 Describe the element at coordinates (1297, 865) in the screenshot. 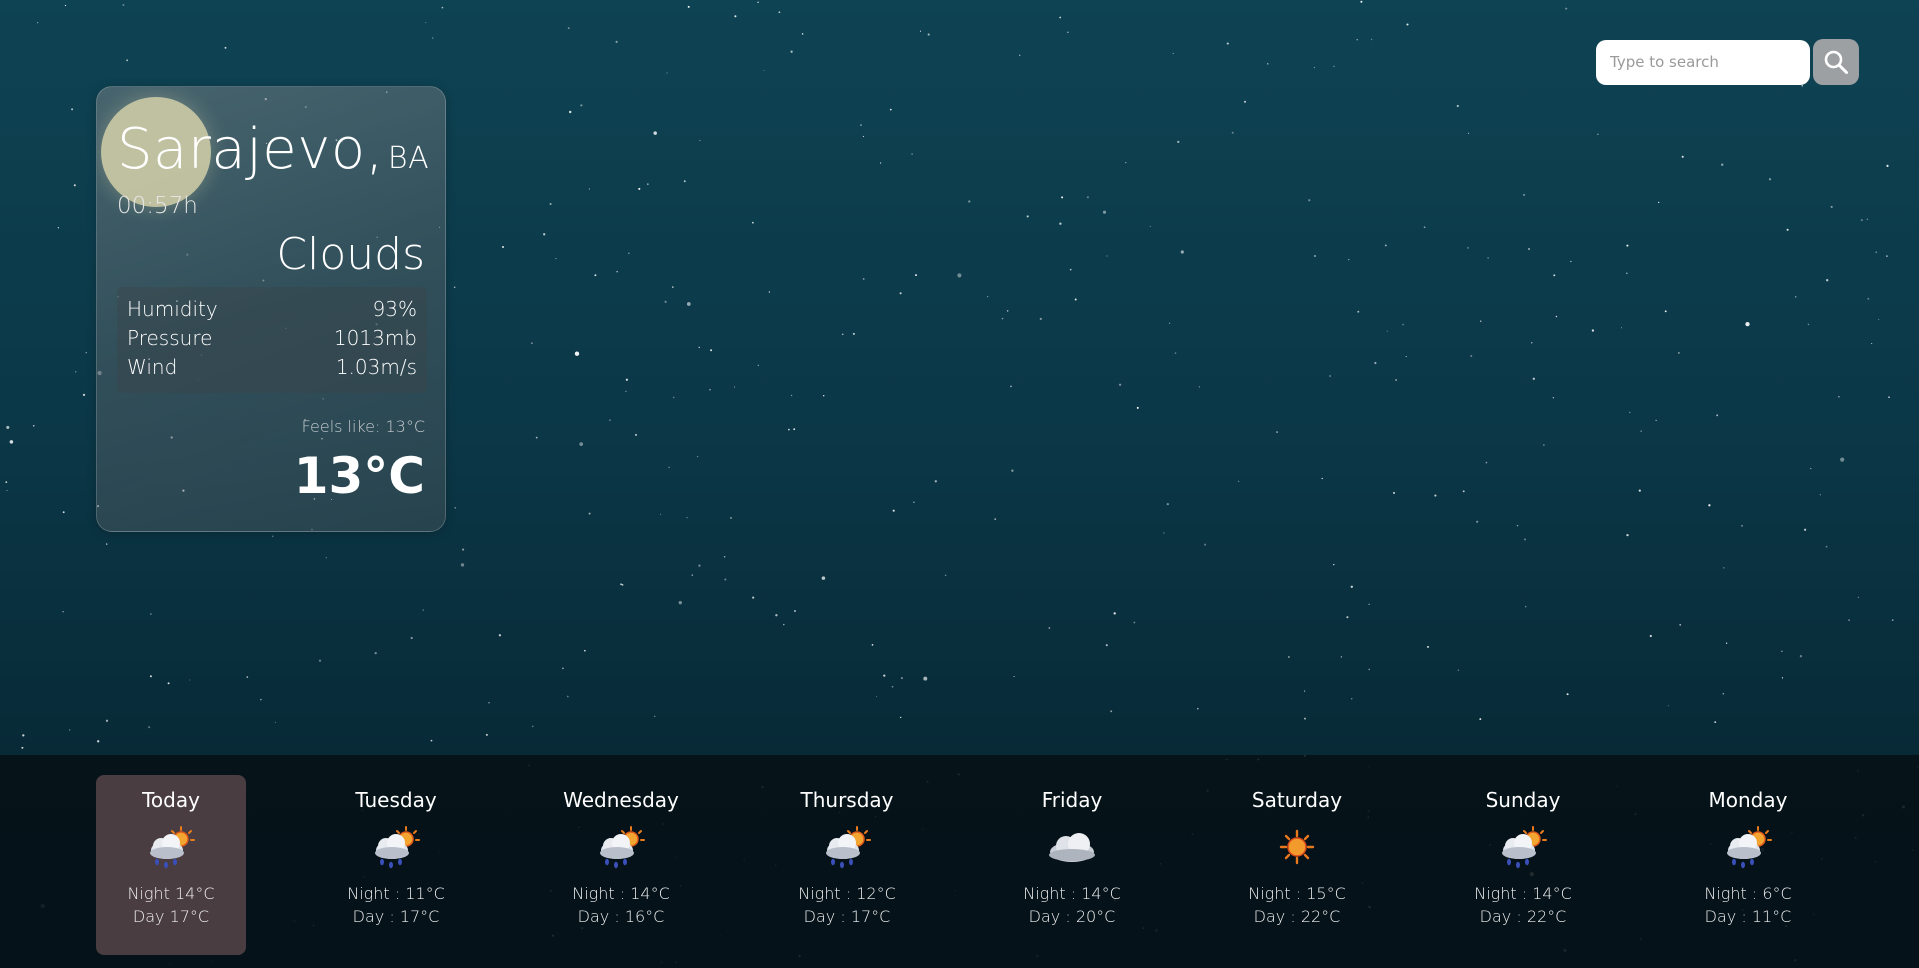

I see `forecast-day: Saturday Night : 15°C Day : 22°C` at that location.